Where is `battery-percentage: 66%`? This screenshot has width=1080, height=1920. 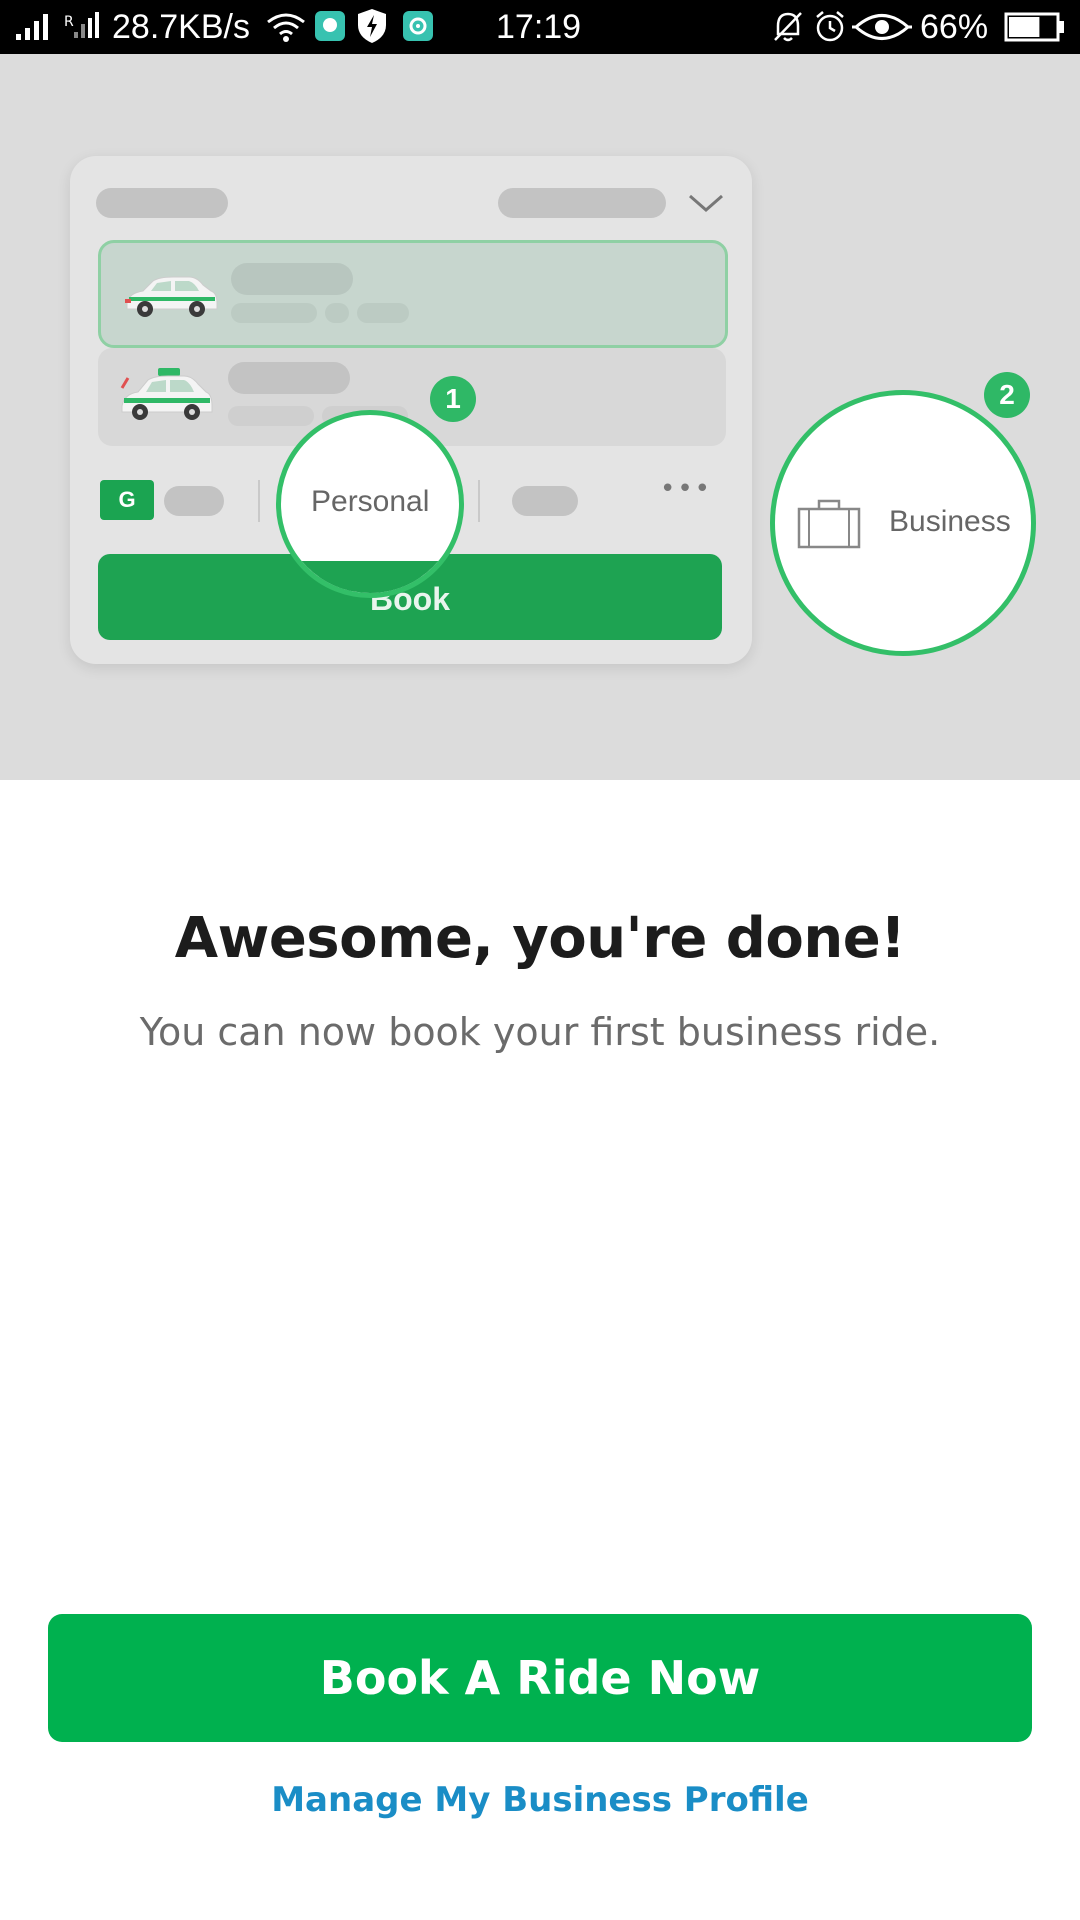
battery-percentage: 66% is located at coordinates (954, 27).